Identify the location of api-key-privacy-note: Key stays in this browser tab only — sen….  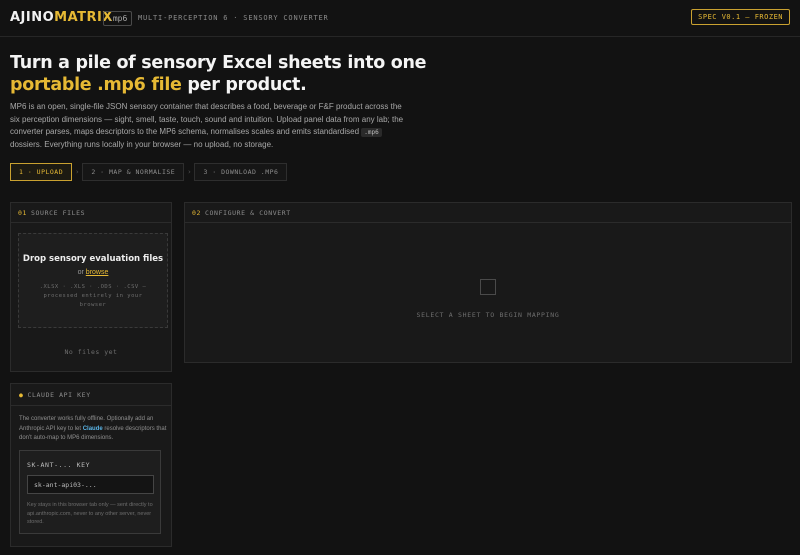
(90, 513).